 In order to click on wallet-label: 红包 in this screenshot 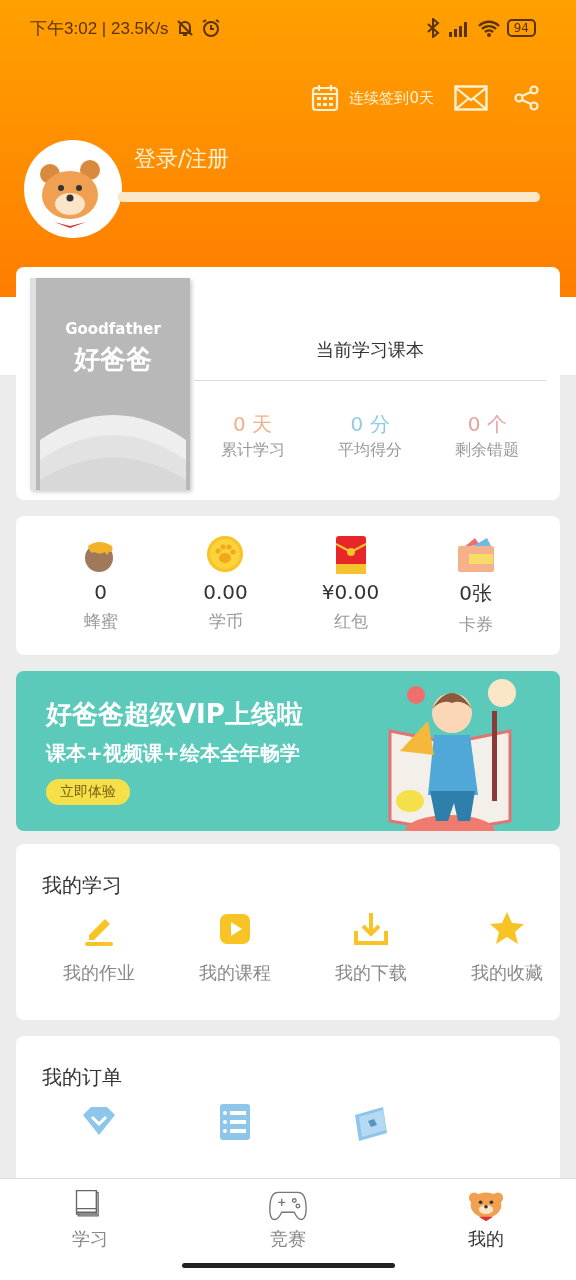, I will do `click(350, 621)`.